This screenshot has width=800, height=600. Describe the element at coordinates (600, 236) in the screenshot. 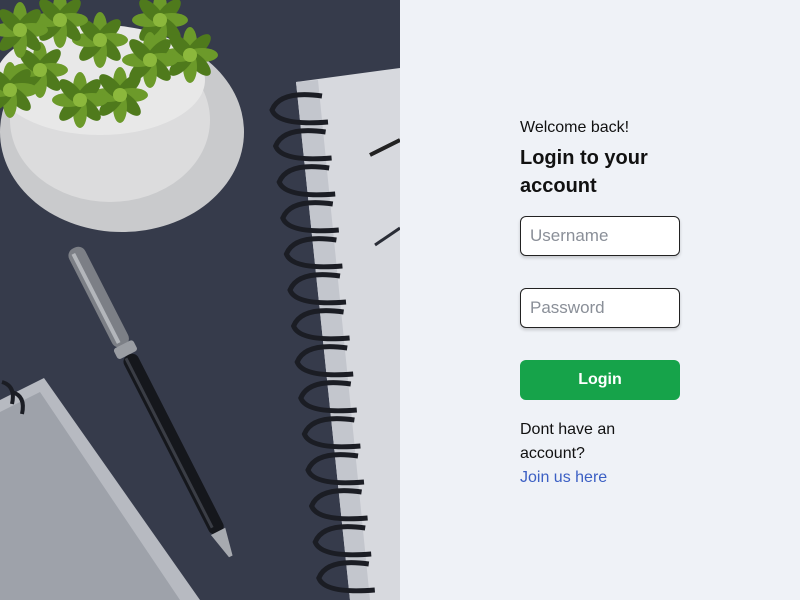

I see `username-input` at that location.